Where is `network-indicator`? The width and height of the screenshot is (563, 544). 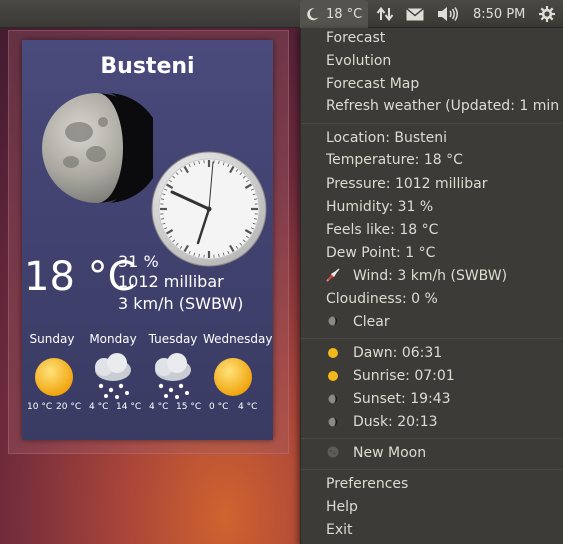 network-indicator is located at coordinates (386, 14).